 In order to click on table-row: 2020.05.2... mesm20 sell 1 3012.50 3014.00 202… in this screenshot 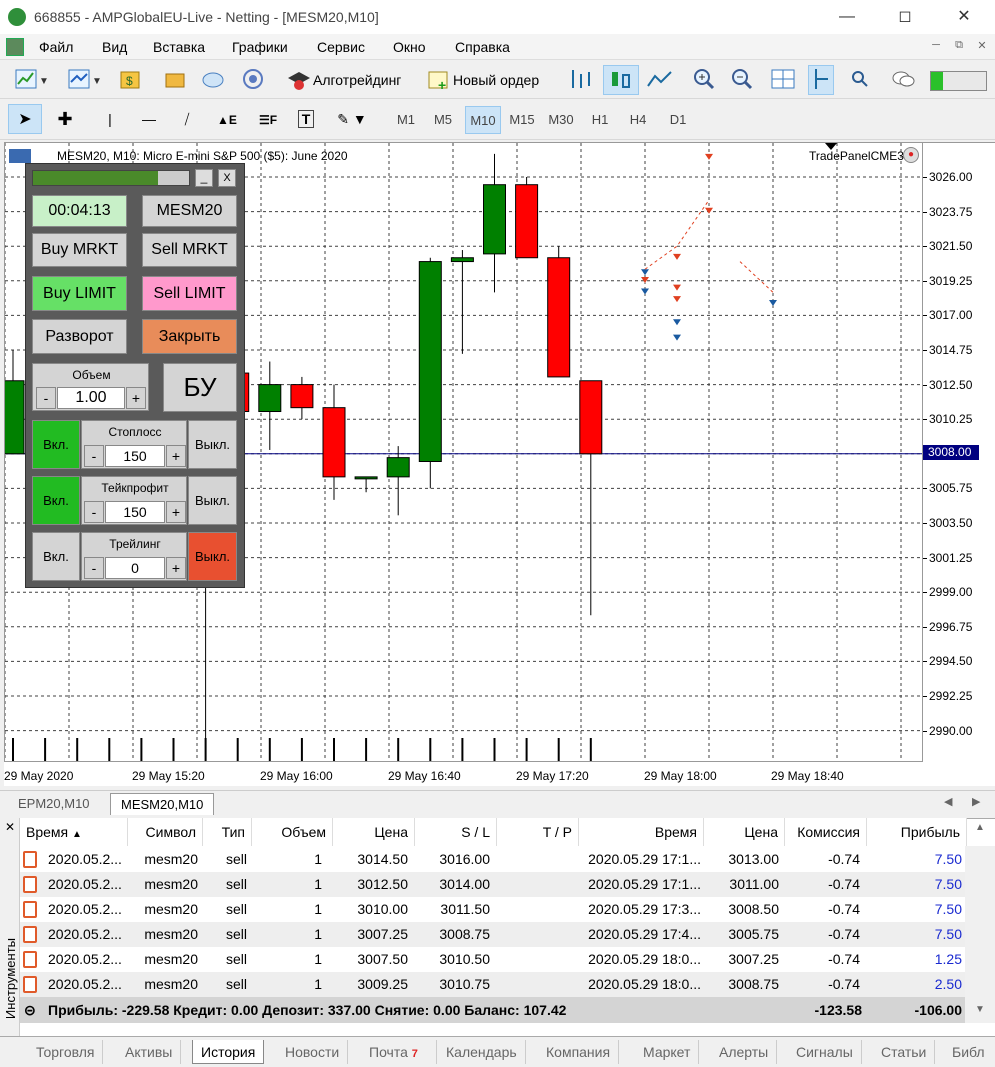, I will do `click(492, 884)`.